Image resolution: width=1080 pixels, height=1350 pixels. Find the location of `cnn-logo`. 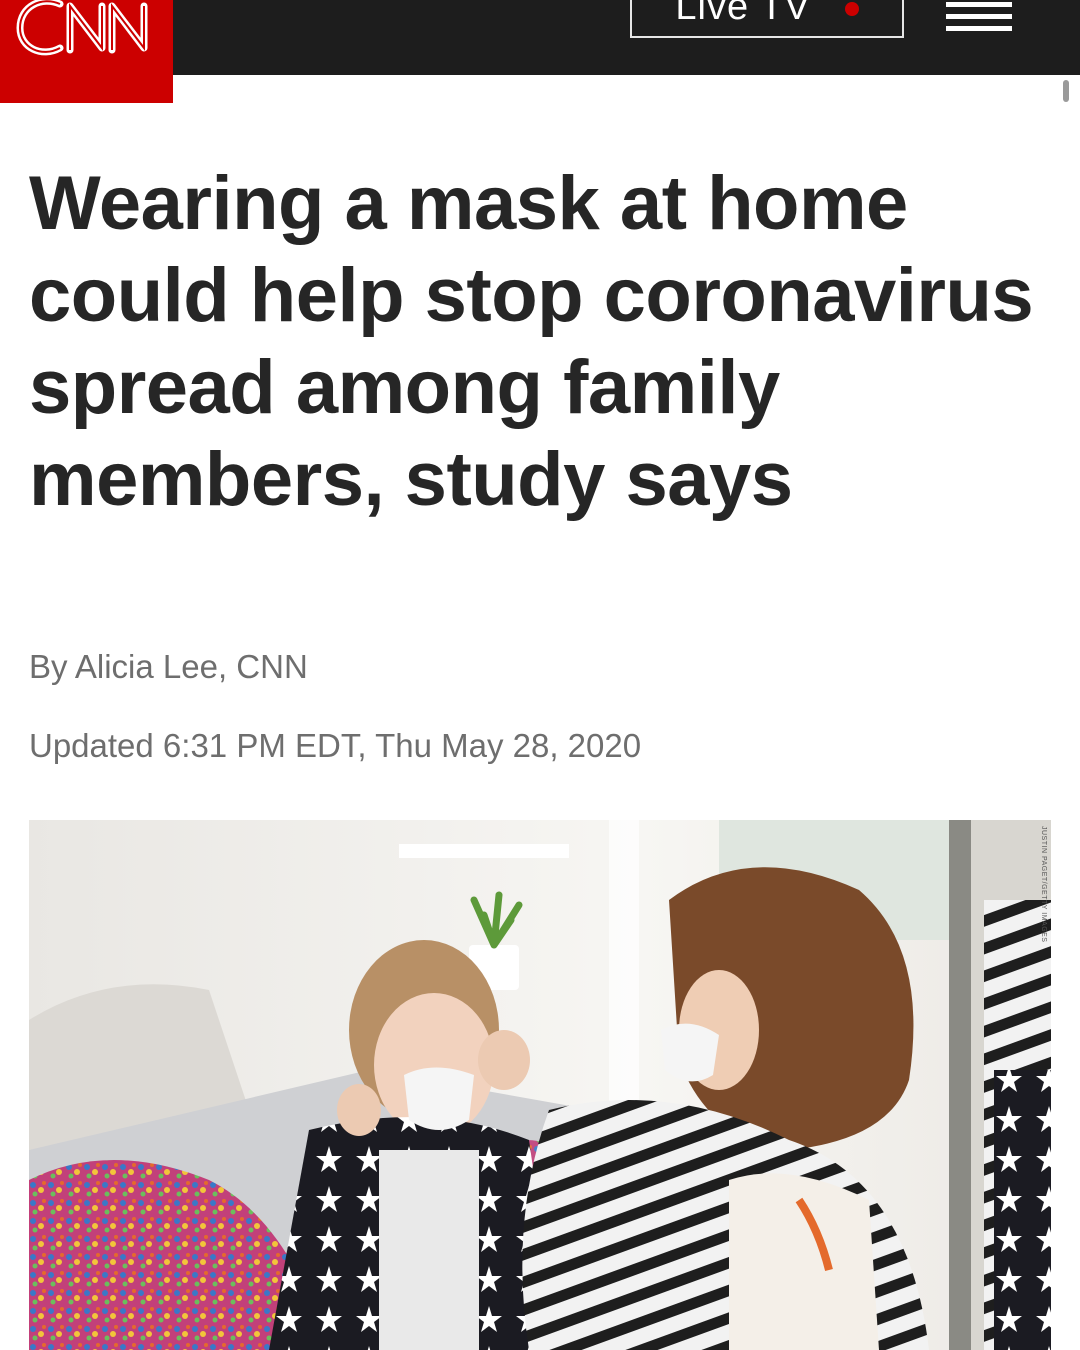

cnn-logo is located at coordinates (86, 51).